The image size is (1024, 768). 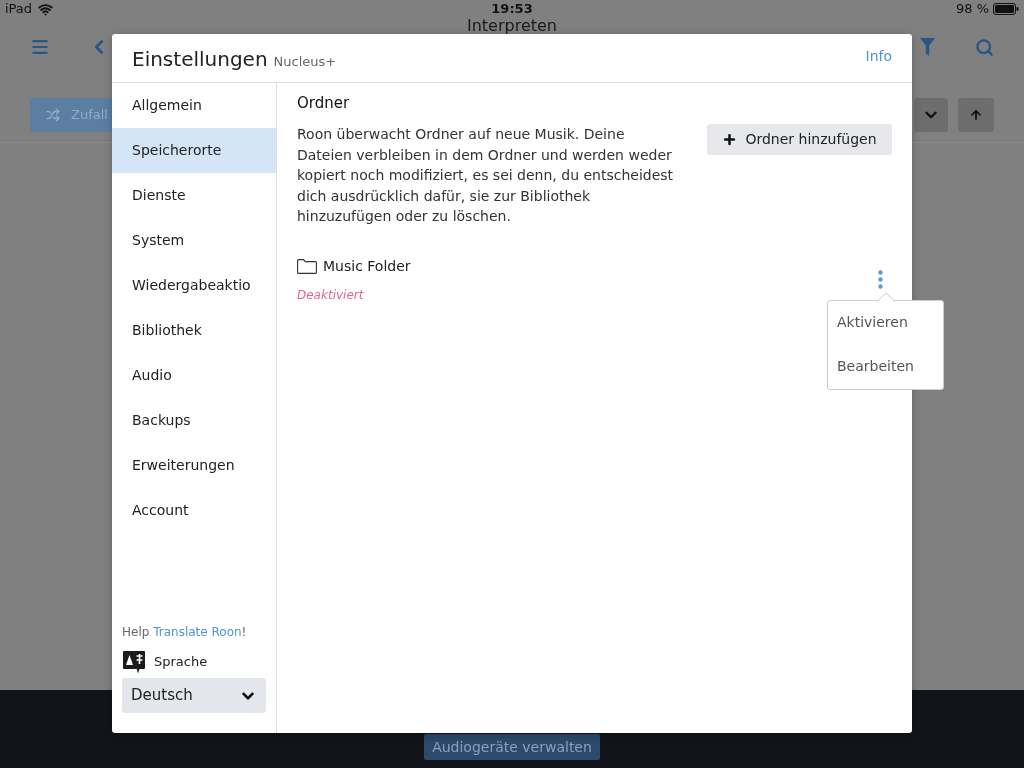 I want to click on plus-icon, so click(x=730, y=139).